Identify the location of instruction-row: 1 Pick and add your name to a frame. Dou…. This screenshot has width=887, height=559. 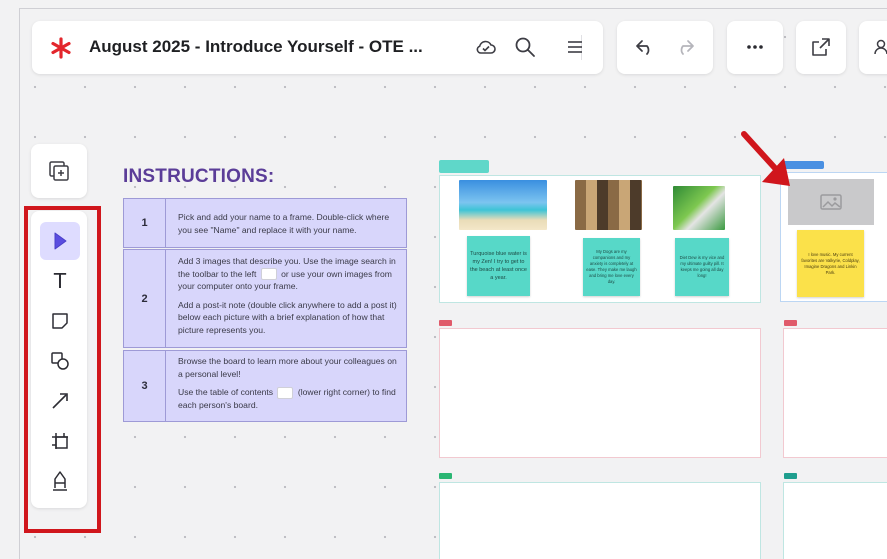
(265, 223).